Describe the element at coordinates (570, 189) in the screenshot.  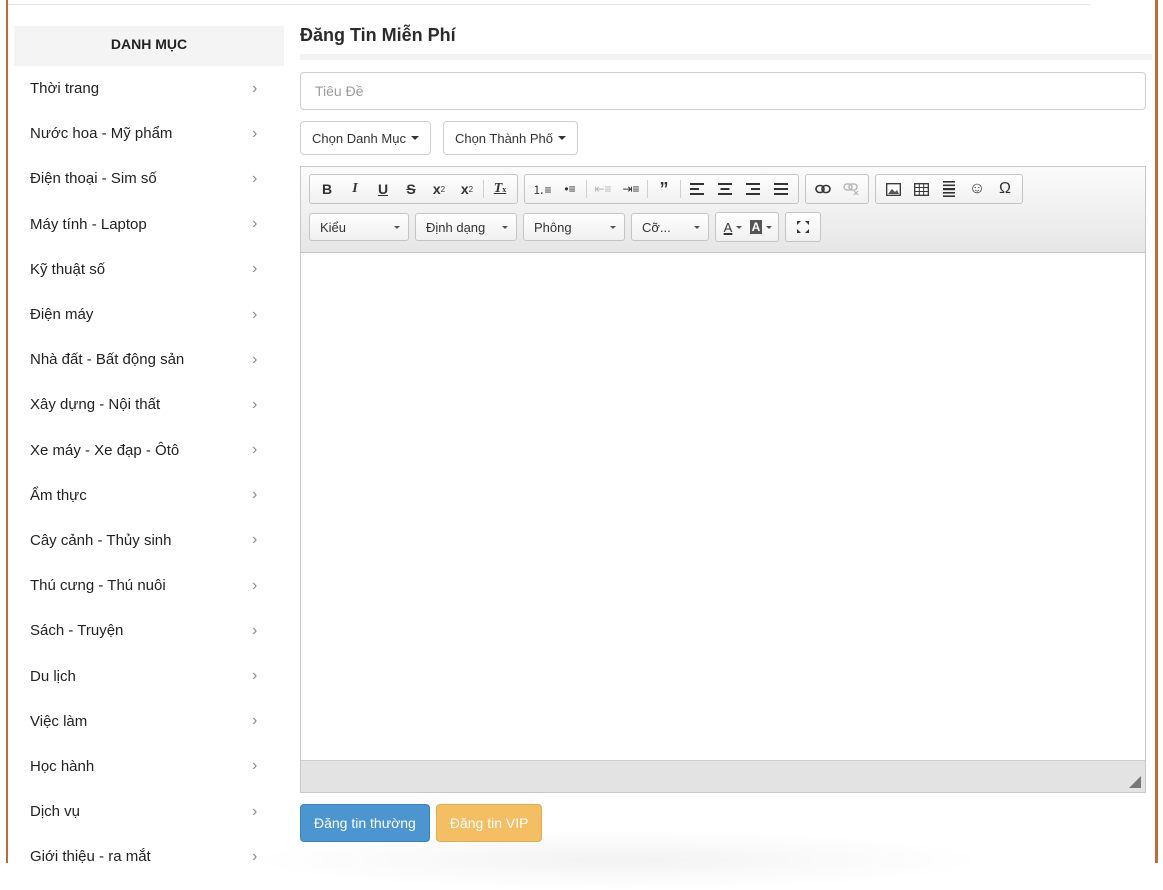
I see `bulleted-list-icon: •≡` at that location.